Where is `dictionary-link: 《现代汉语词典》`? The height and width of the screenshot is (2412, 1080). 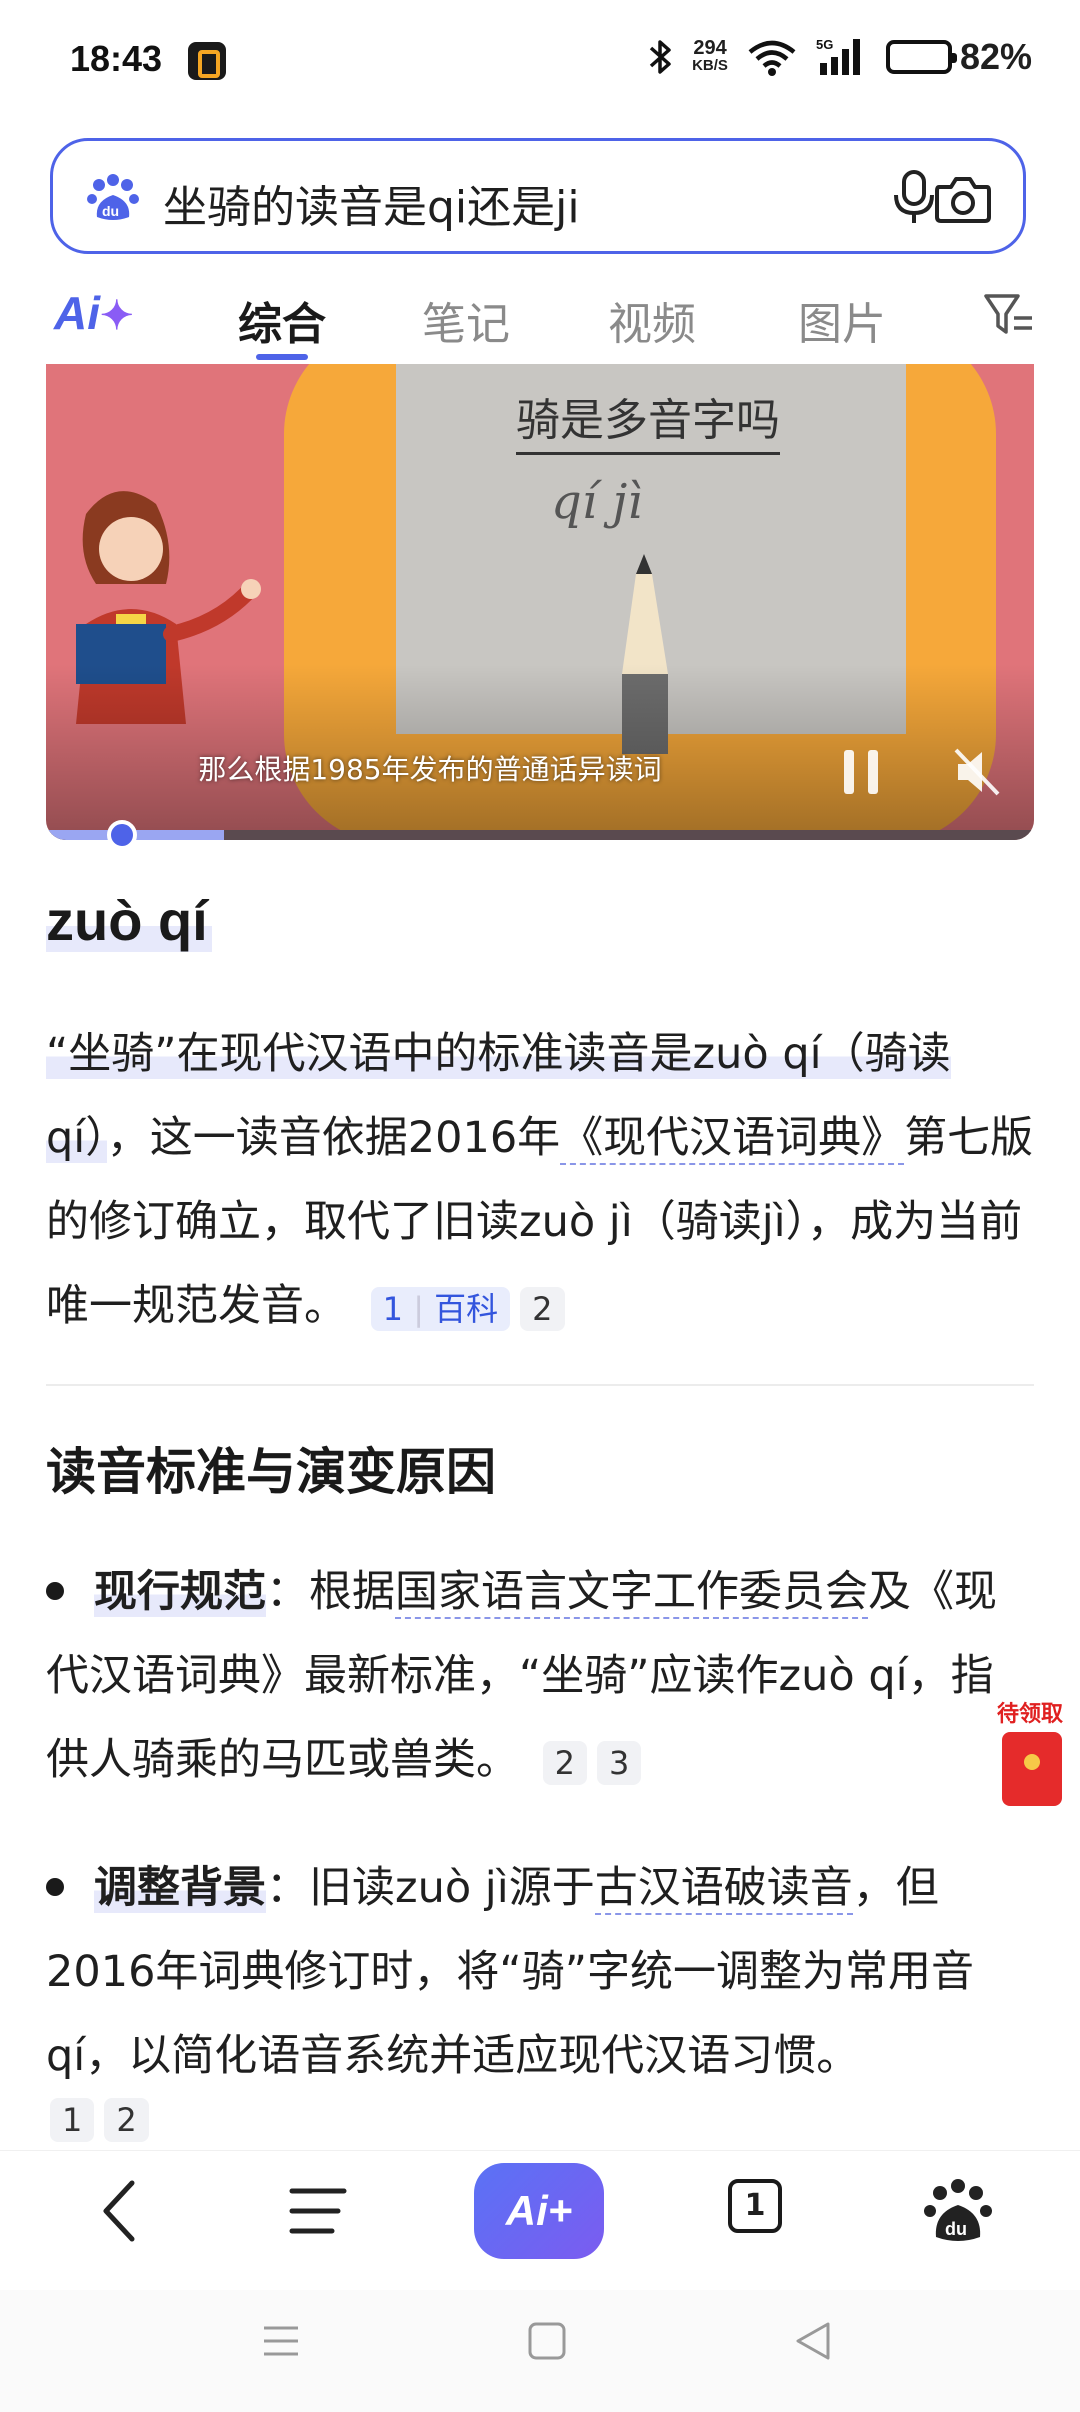 dictionary-link: 《现代汉语词典》 is located at coordinates (732, 1139).